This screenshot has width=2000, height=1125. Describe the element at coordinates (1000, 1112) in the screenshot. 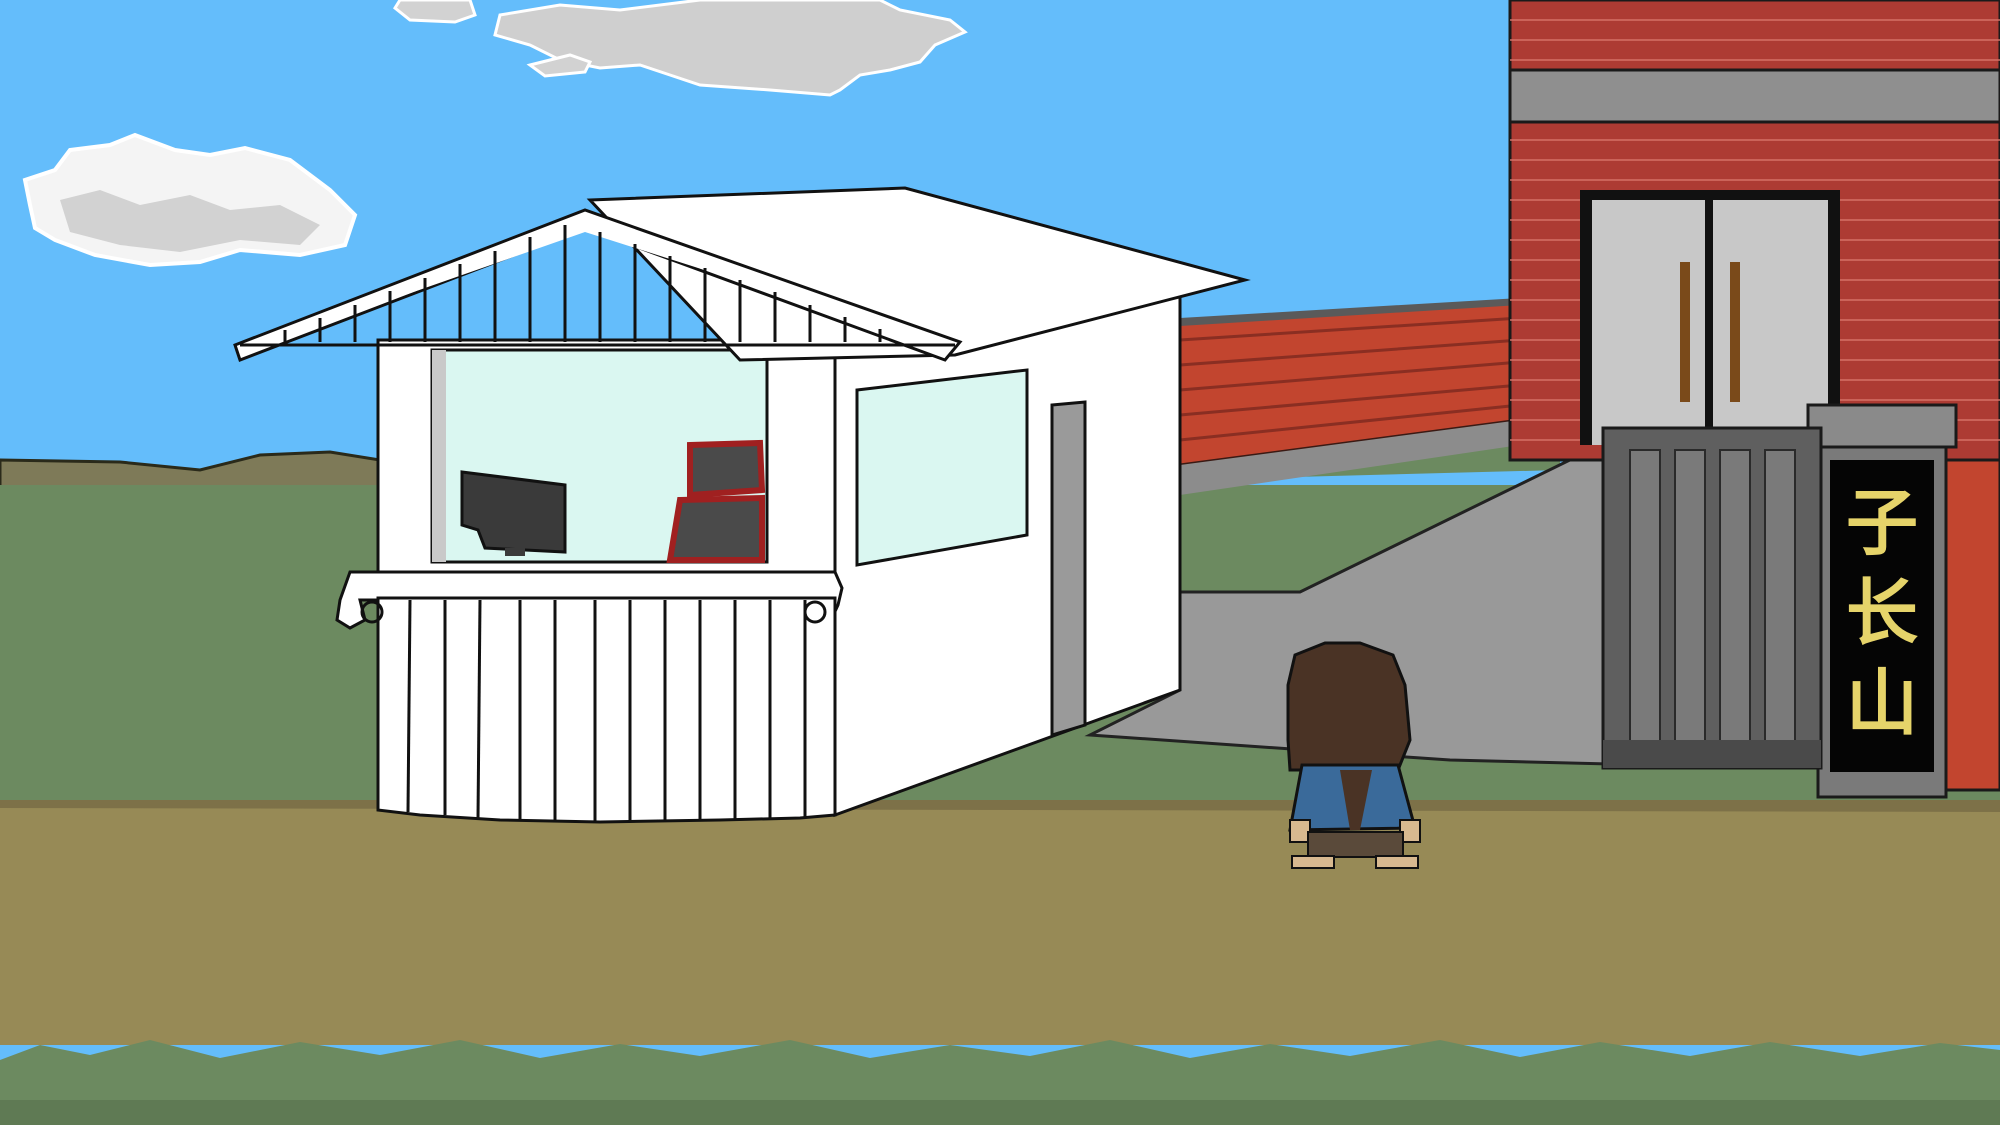

I see `foreground-grass-strip` at that location.